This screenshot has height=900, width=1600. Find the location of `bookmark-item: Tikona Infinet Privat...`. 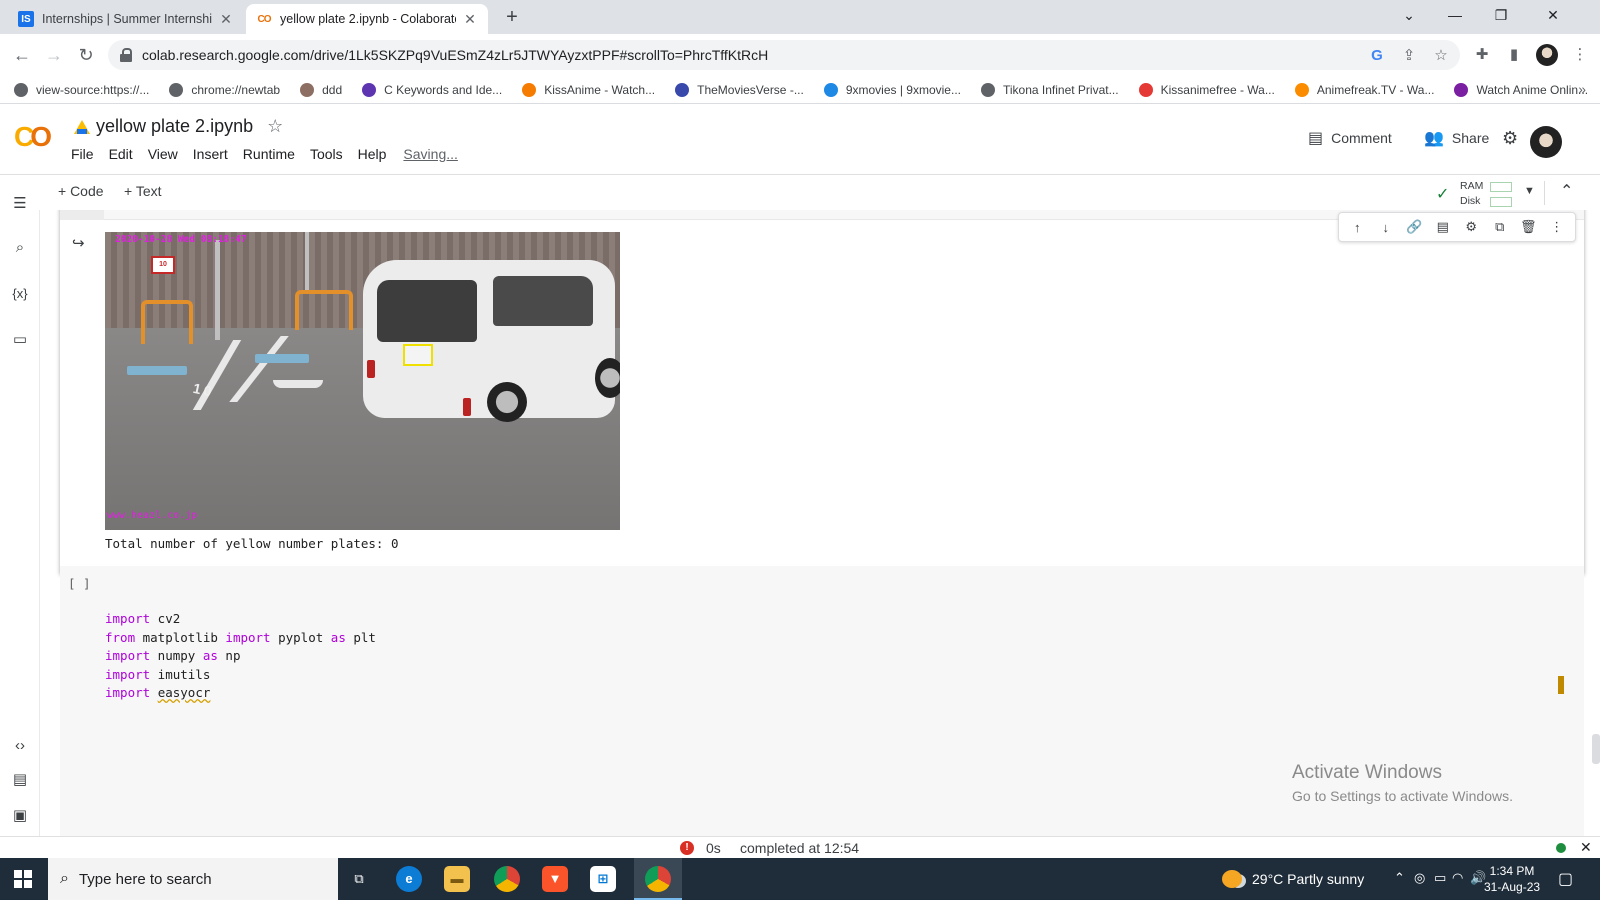

bookmark-item: Tikona Infinet Privat... is located at coordinates (1049, 89).